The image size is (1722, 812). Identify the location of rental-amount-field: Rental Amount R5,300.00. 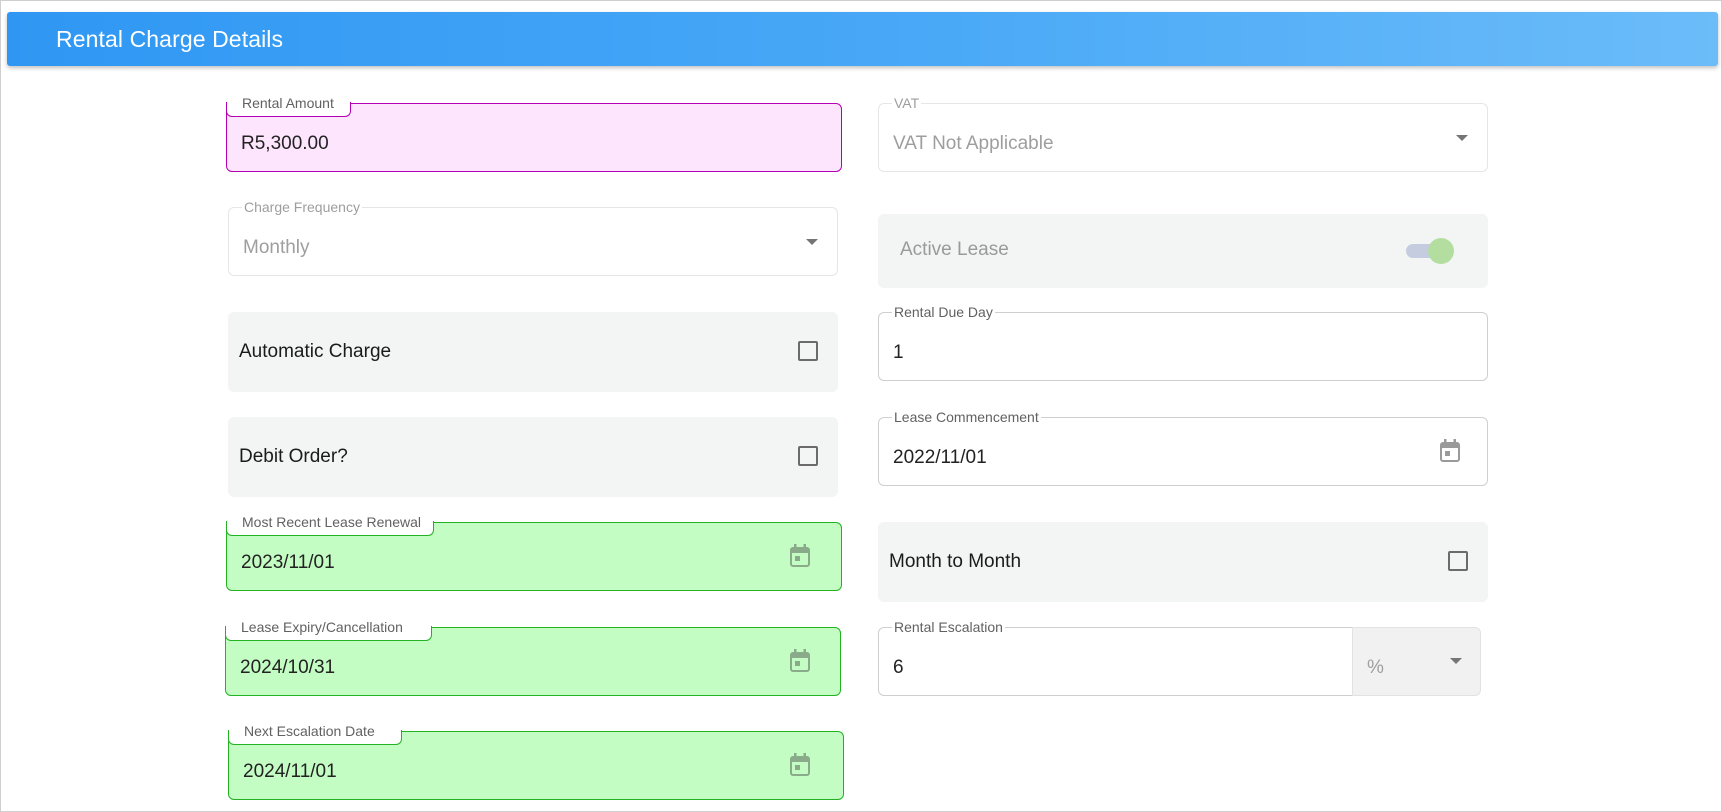
(534, 133).